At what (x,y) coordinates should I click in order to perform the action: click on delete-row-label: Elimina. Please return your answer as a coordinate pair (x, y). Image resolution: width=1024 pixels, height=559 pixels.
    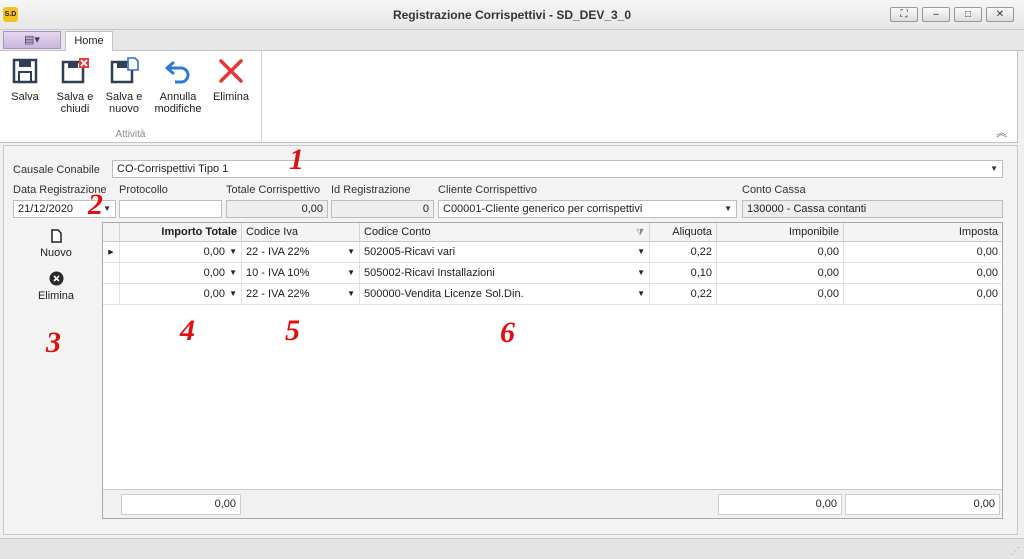
    Looking at the image, I should click on (56, 296).